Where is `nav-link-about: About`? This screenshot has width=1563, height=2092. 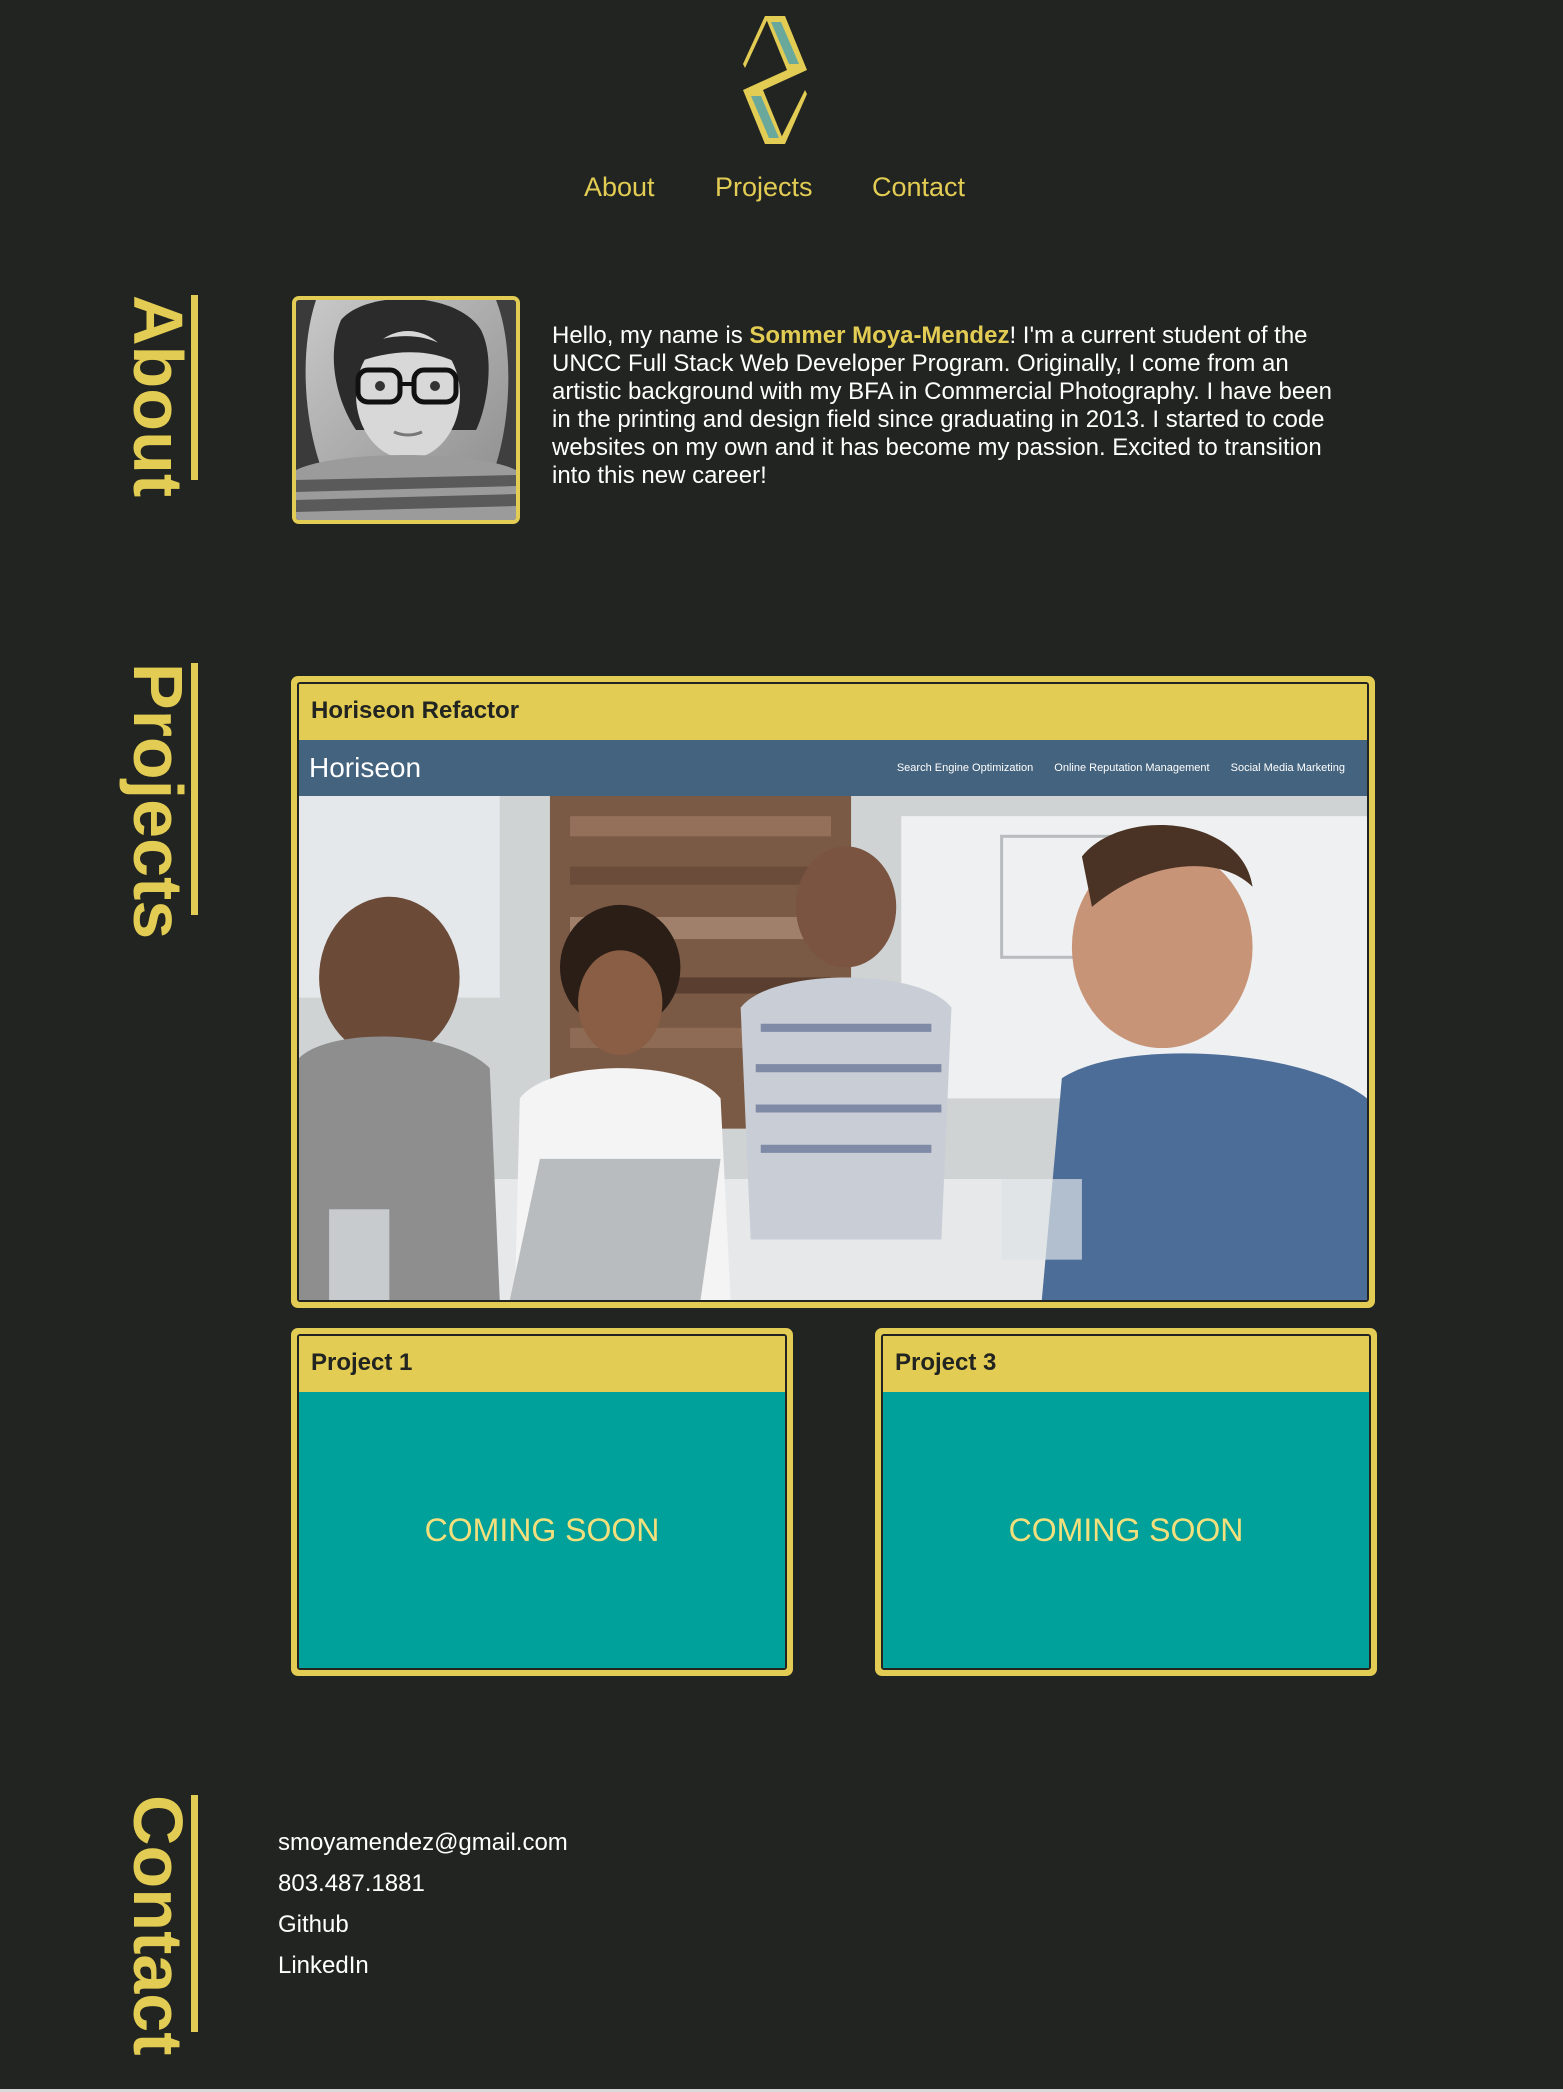 nav-link-about: About is located at coordinates (619, 187).